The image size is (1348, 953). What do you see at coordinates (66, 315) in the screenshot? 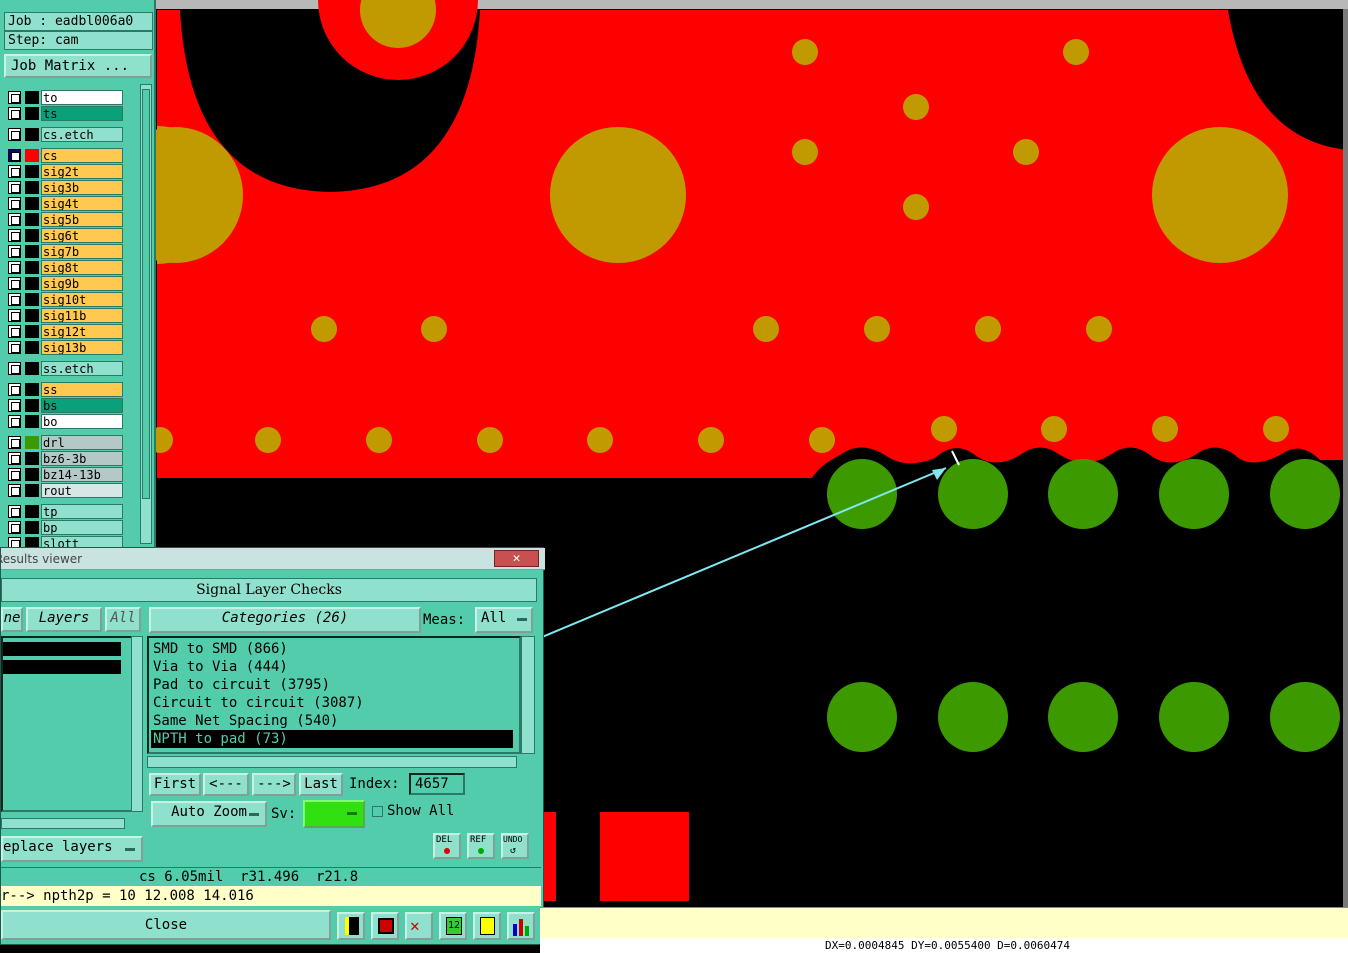
I see `layer-row-sig11b: sig11b` at bounding box center [66, 315].